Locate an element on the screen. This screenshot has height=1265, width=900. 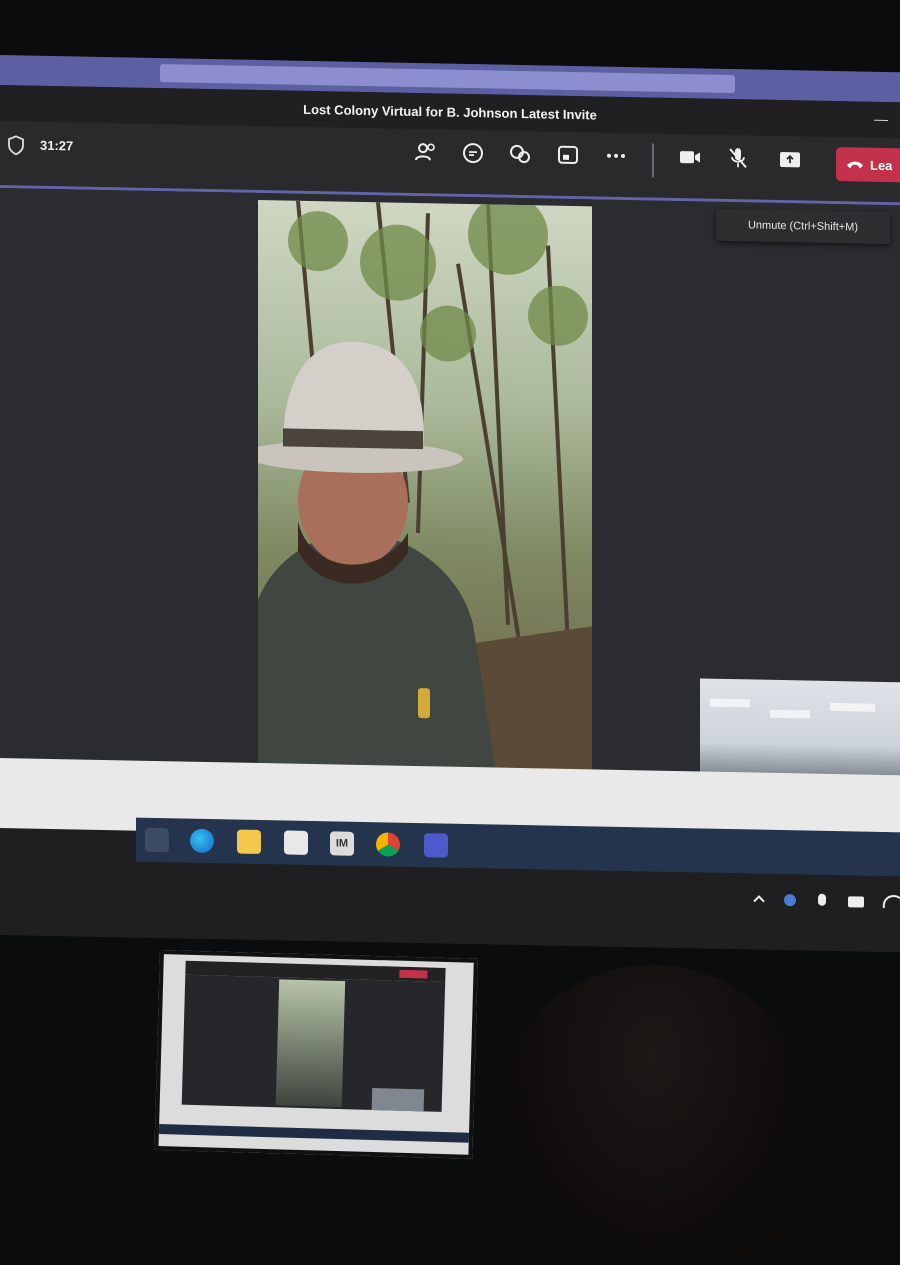
chrome-icon is located at coordinates (388, 844).